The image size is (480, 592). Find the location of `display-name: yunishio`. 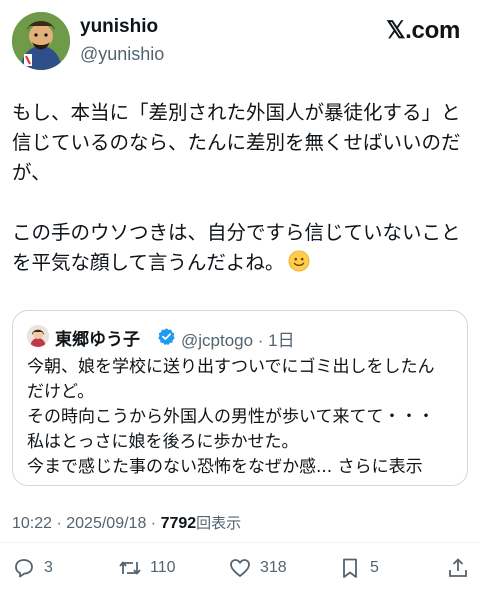

display-name: yunishio is located at coordinates (119, 27).